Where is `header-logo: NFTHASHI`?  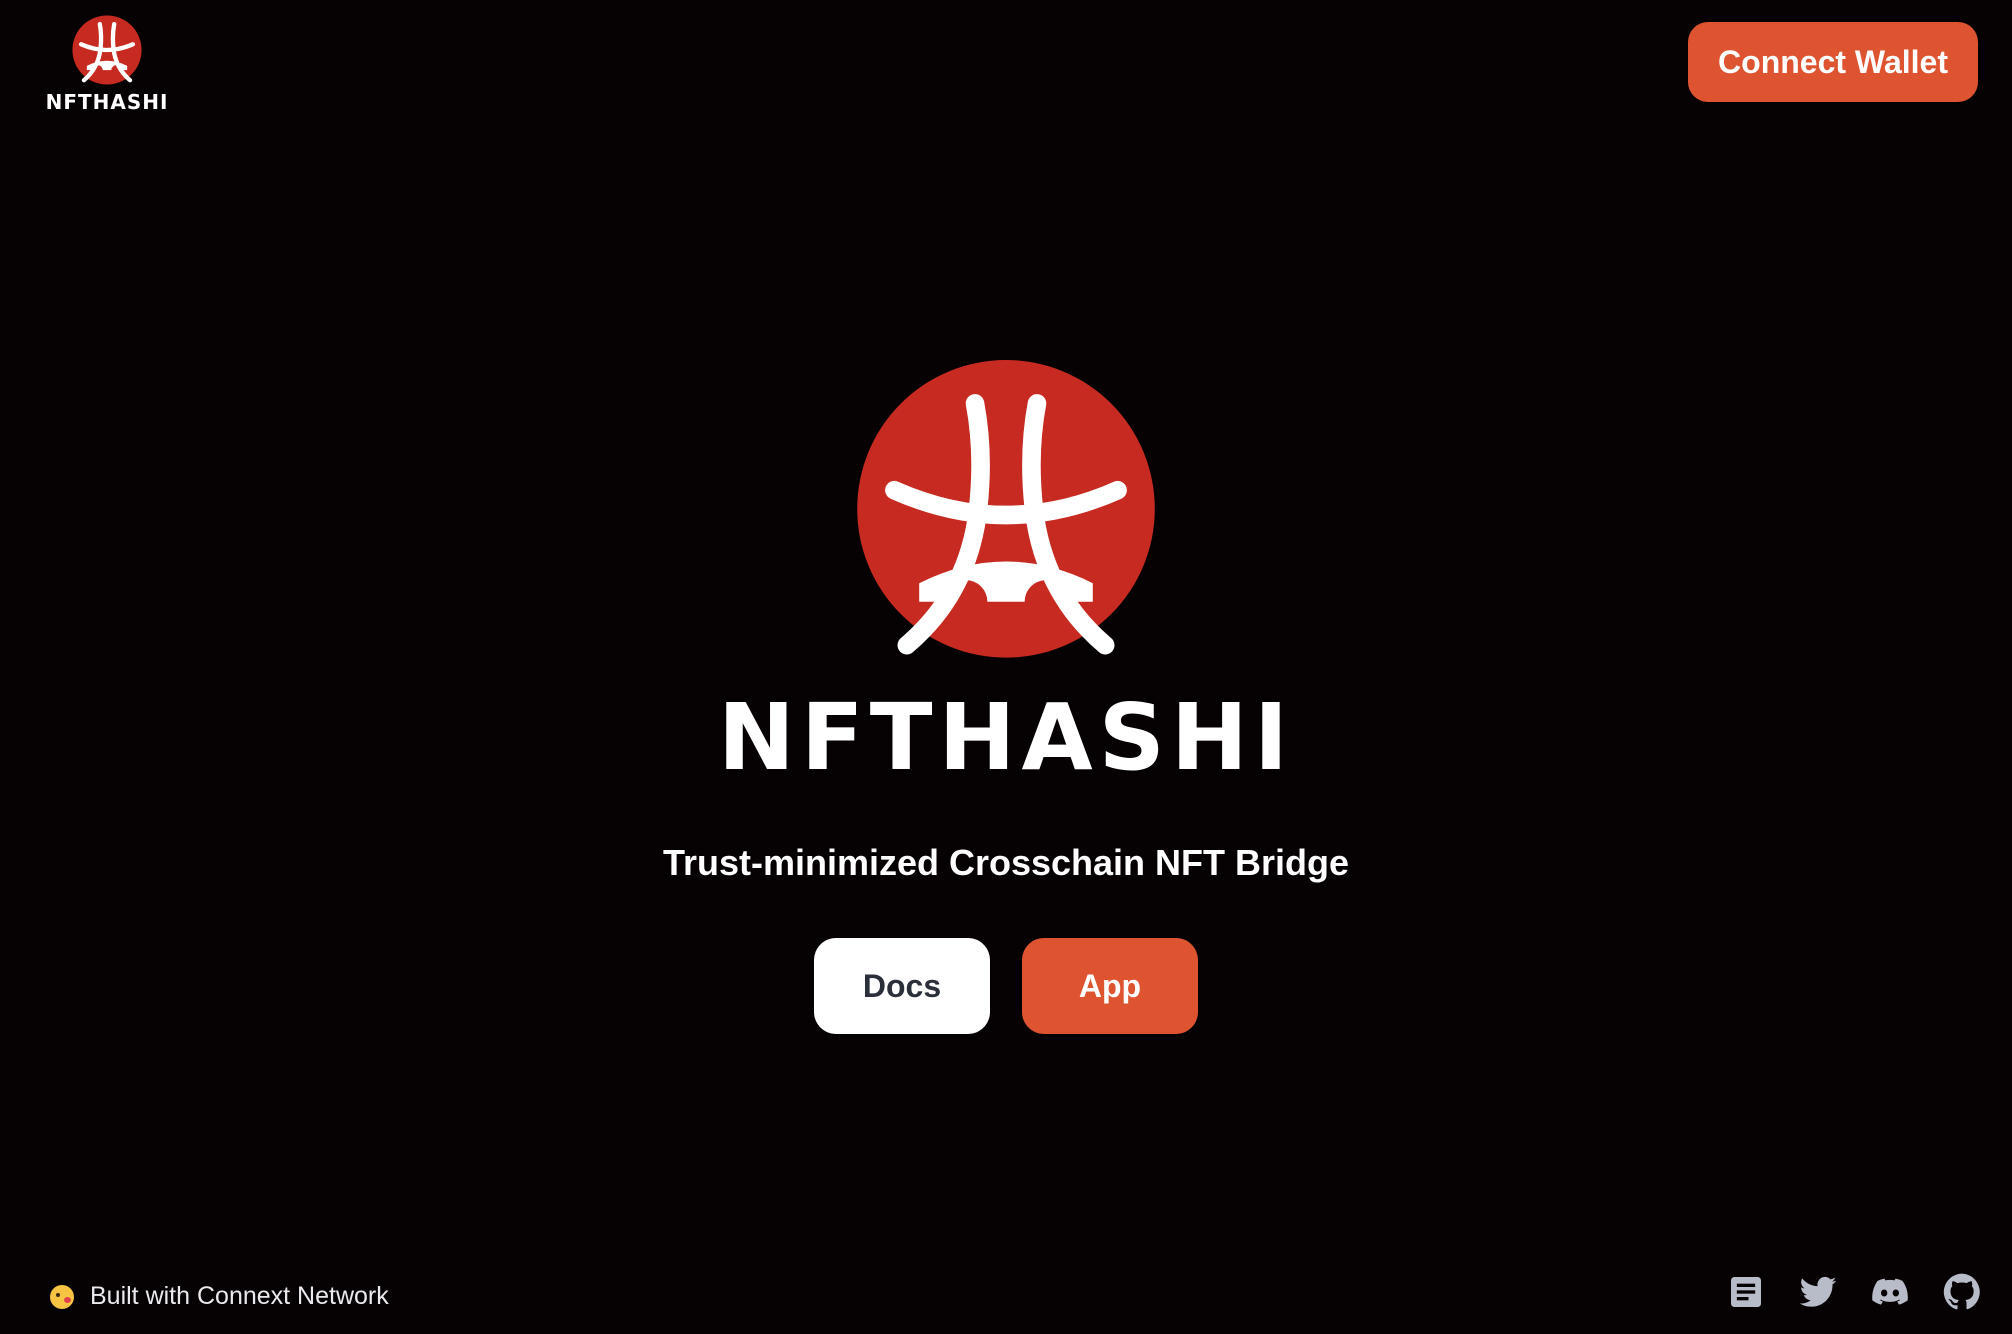 header-logo: NFTHASHI is located at coordinates (107, 64).